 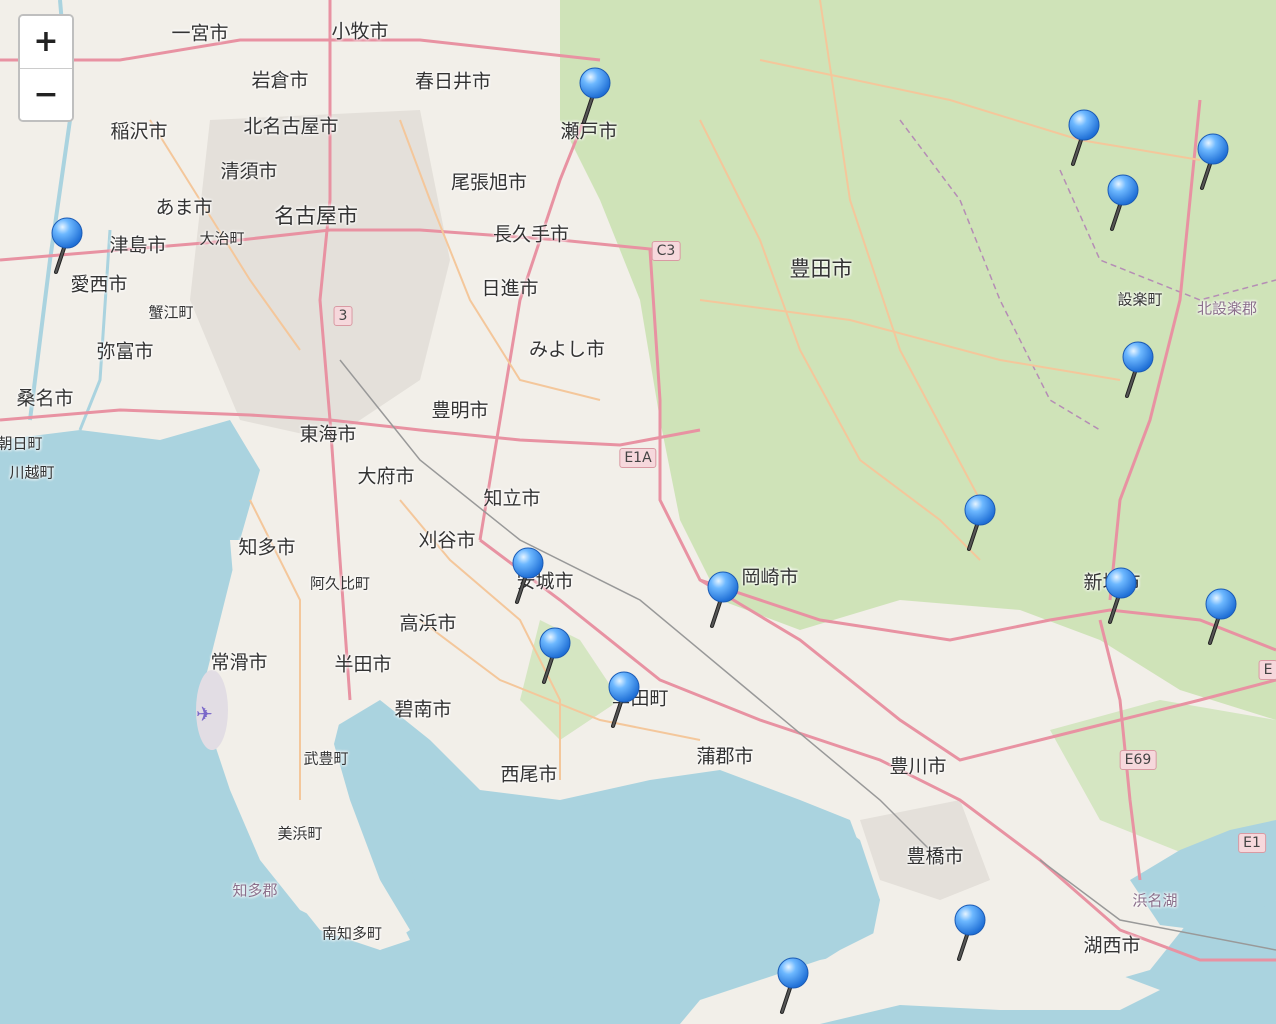 What do you see at coordinates (638, 458) in the screenshot?
I see `road-shield: E1A` at bounding box center [638, 458].